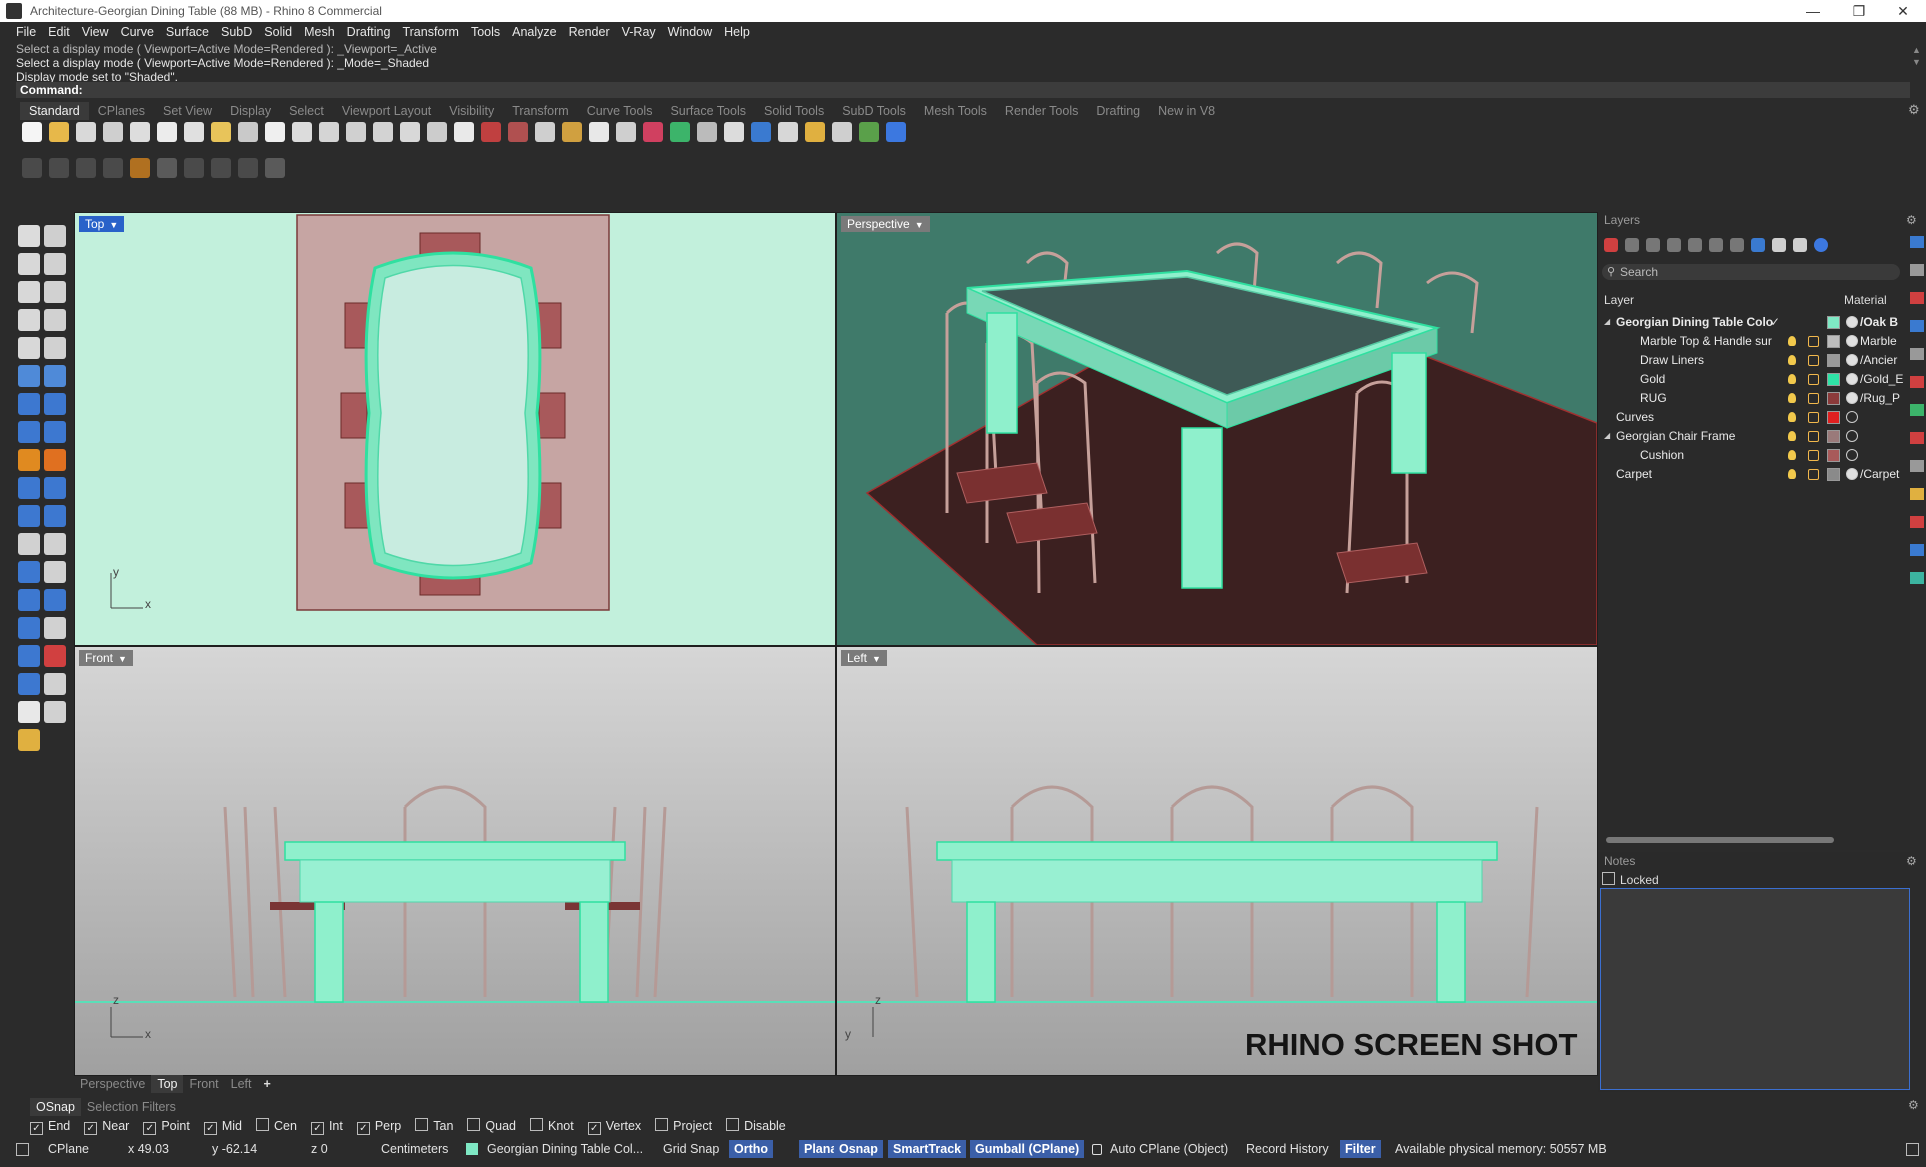 The image size is (1926, 1167). What do you see at coordinates (1611, 245) in the screenshot?
I see `new-layer-icon` at bounding box center [1611, 245].